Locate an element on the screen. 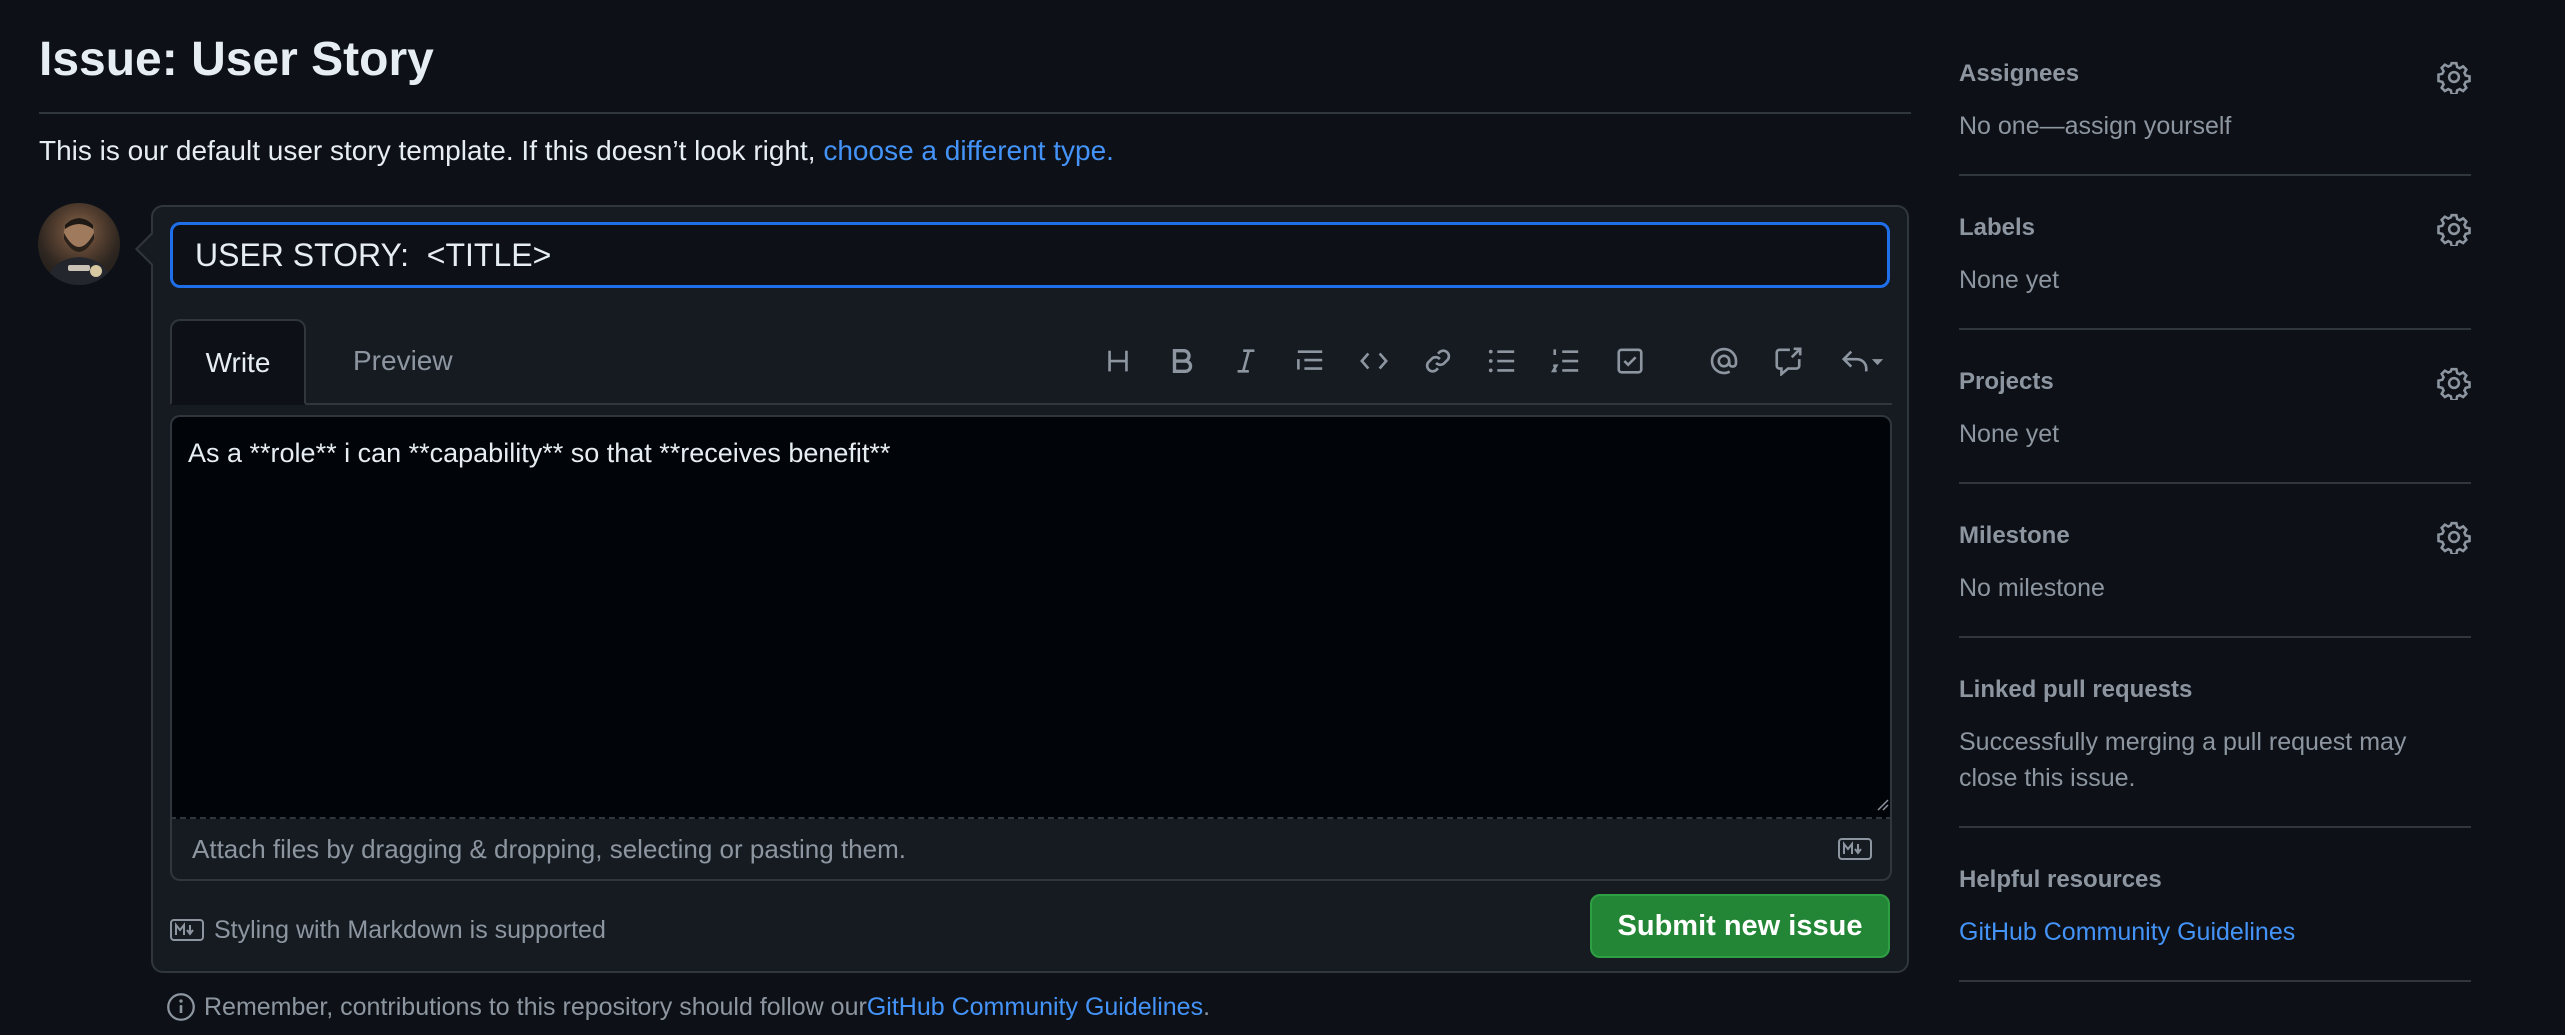 The width and height of the screenshot is (2565, 1035). page-title: Issue: User Story is located at coordinates (236, 59).